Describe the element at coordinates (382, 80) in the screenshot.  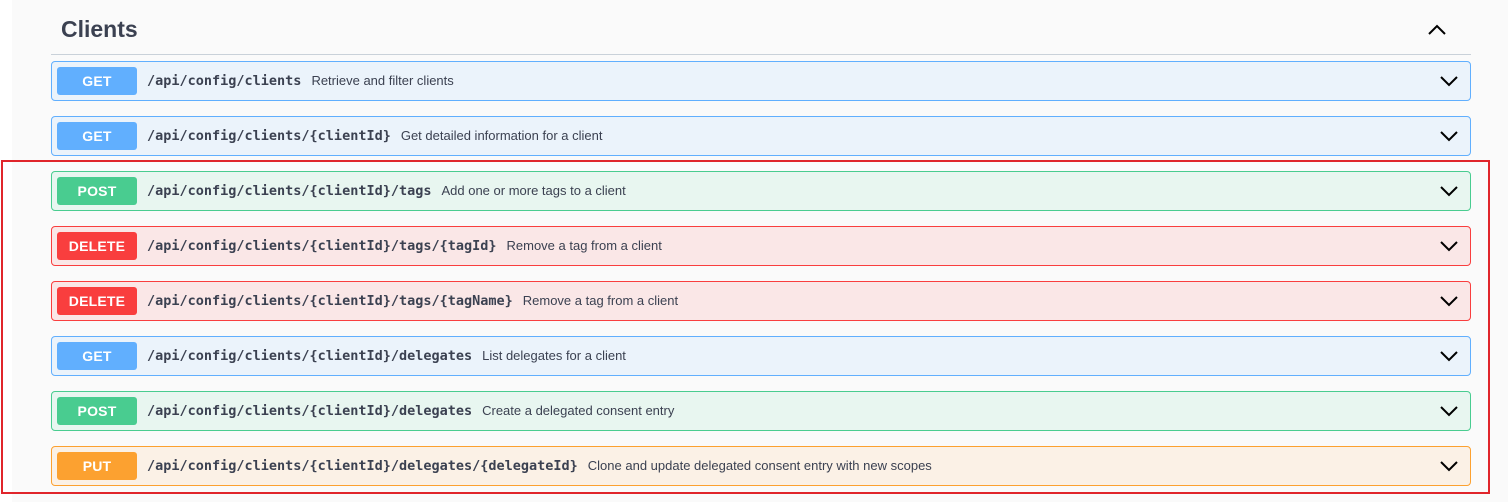
I see `operation-summary: Retrieve and filter clients` at that location.